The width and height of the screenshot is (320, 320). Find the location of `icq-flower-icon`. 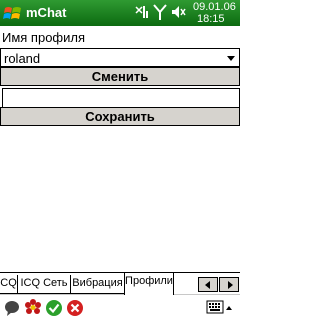

icq-flower-icon is located at coordinates (33, 308).